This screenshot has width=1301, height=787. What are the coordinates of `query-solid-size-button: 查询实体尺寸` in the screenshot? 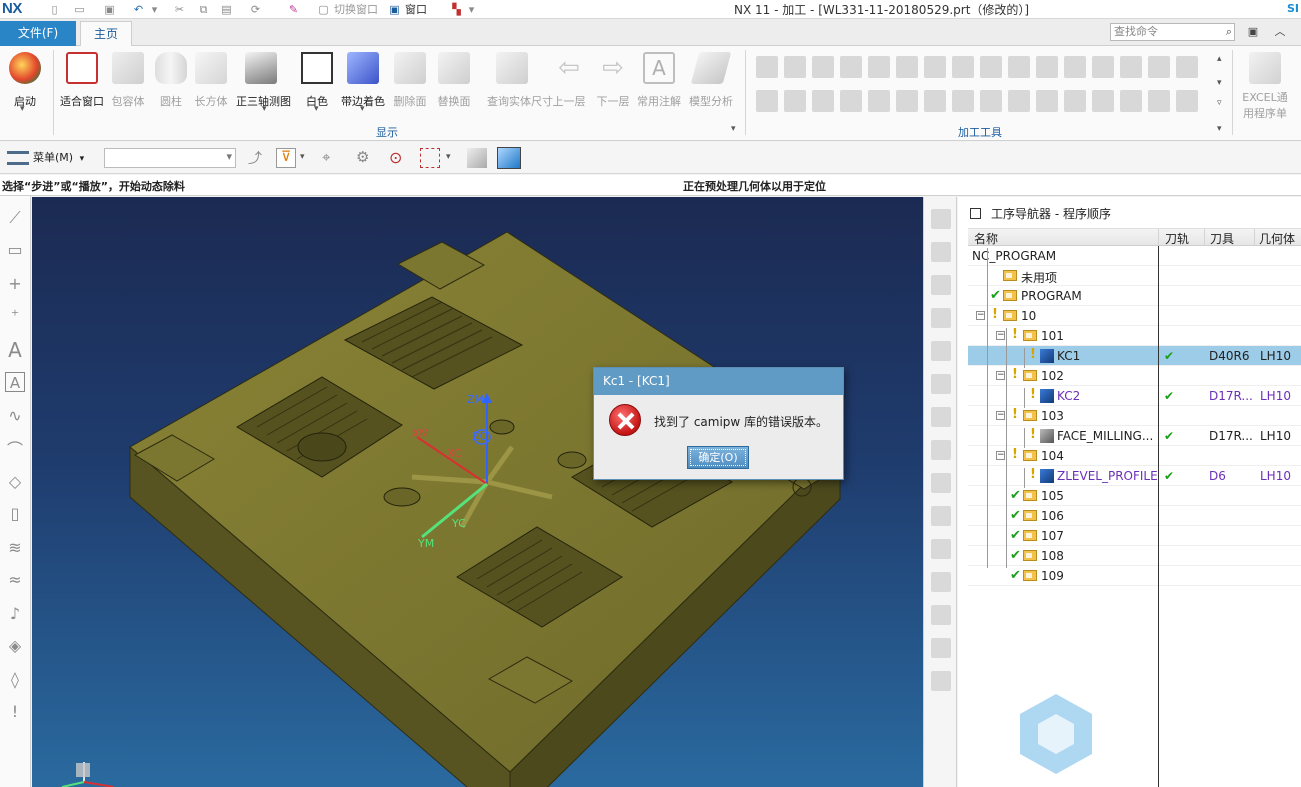 It's located at (520, 81).